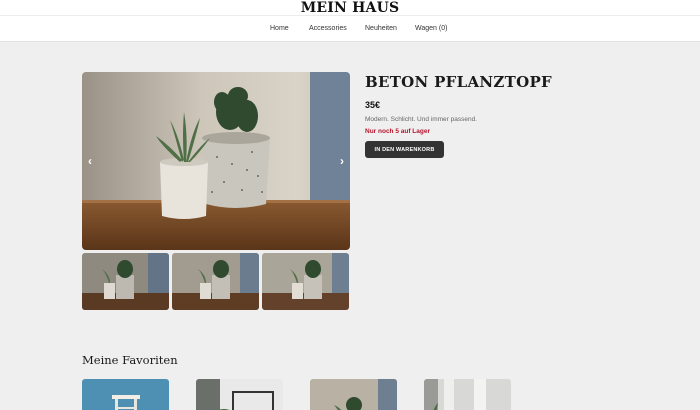 Image resolution: width=700 pixels, height=410 pixels. What do you see at coordinates (130, 360) in the screenshot?
I see `favorites-heading: Meine Favoriten` at bounding box center [130, 360].